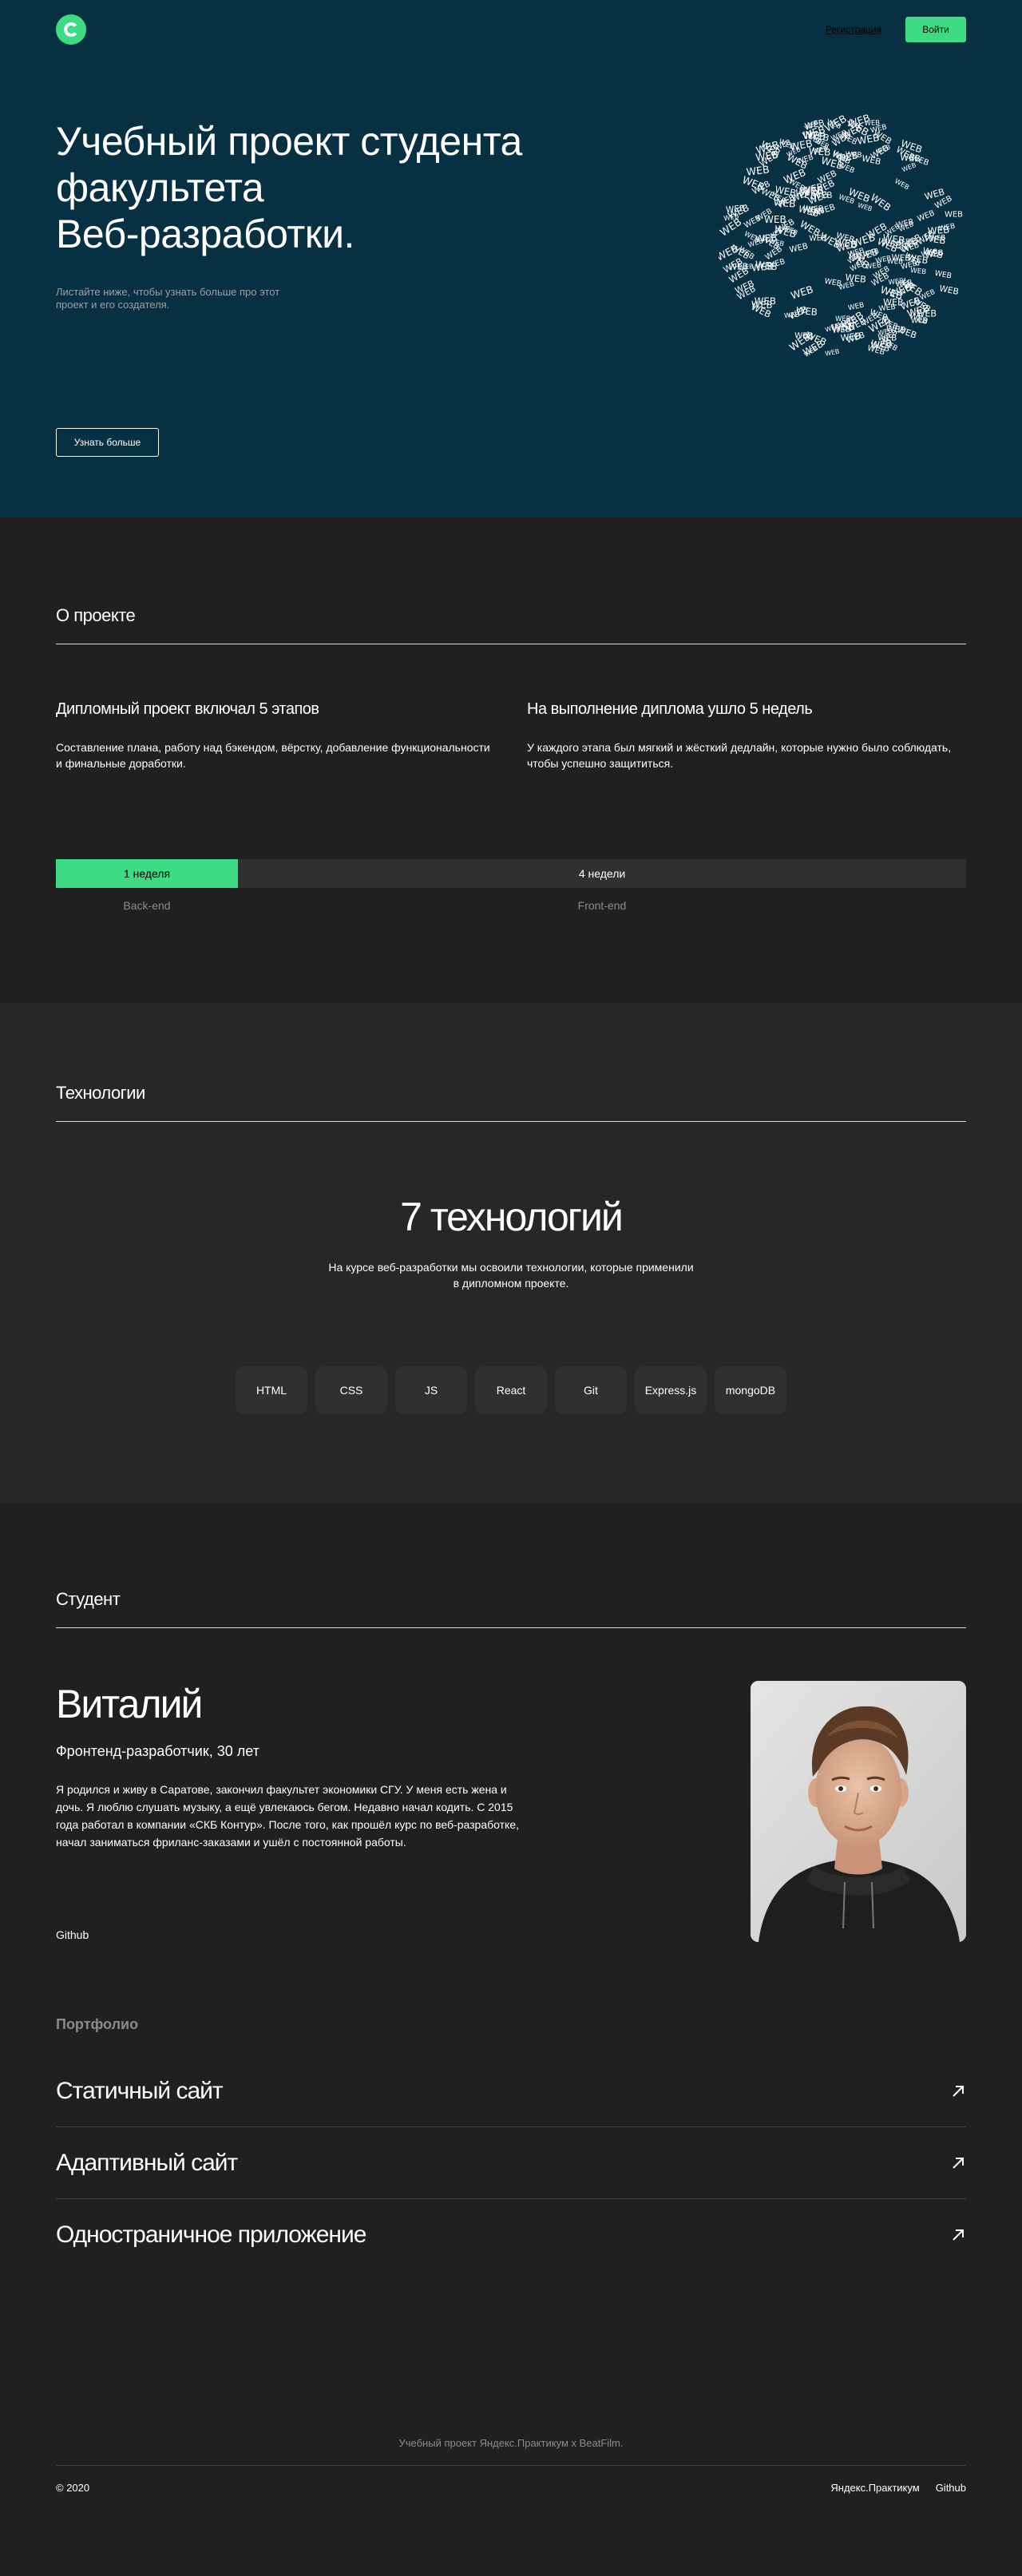 The image size is (1022, 2576). What do you see at coordinates (160, 188) in the screenshot?
I see `hero-title-line: факультета` at bounding box center [160, 188].